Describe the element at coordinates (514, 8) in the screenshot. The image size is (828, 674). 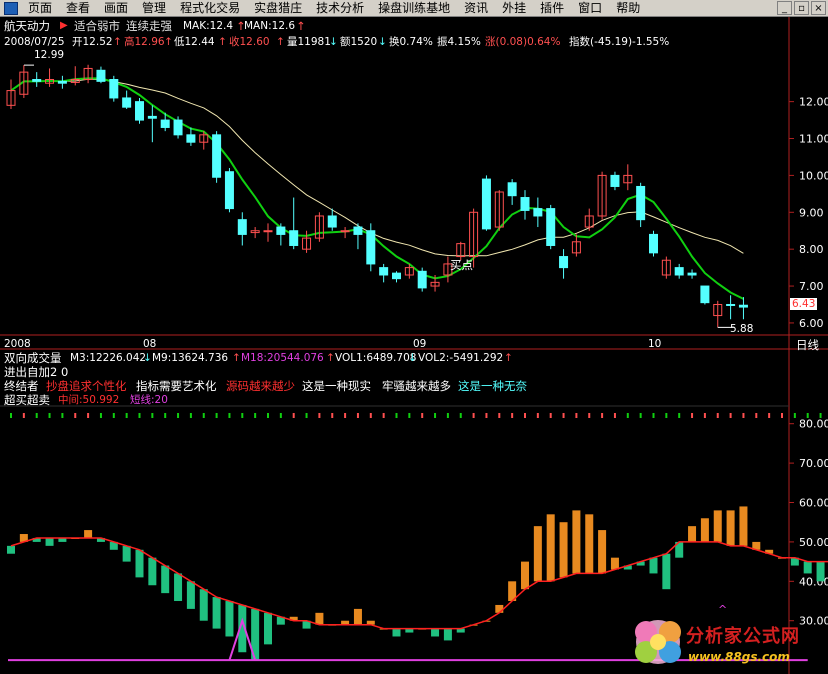
I see `menu-item-addon: 外挂` at that location.